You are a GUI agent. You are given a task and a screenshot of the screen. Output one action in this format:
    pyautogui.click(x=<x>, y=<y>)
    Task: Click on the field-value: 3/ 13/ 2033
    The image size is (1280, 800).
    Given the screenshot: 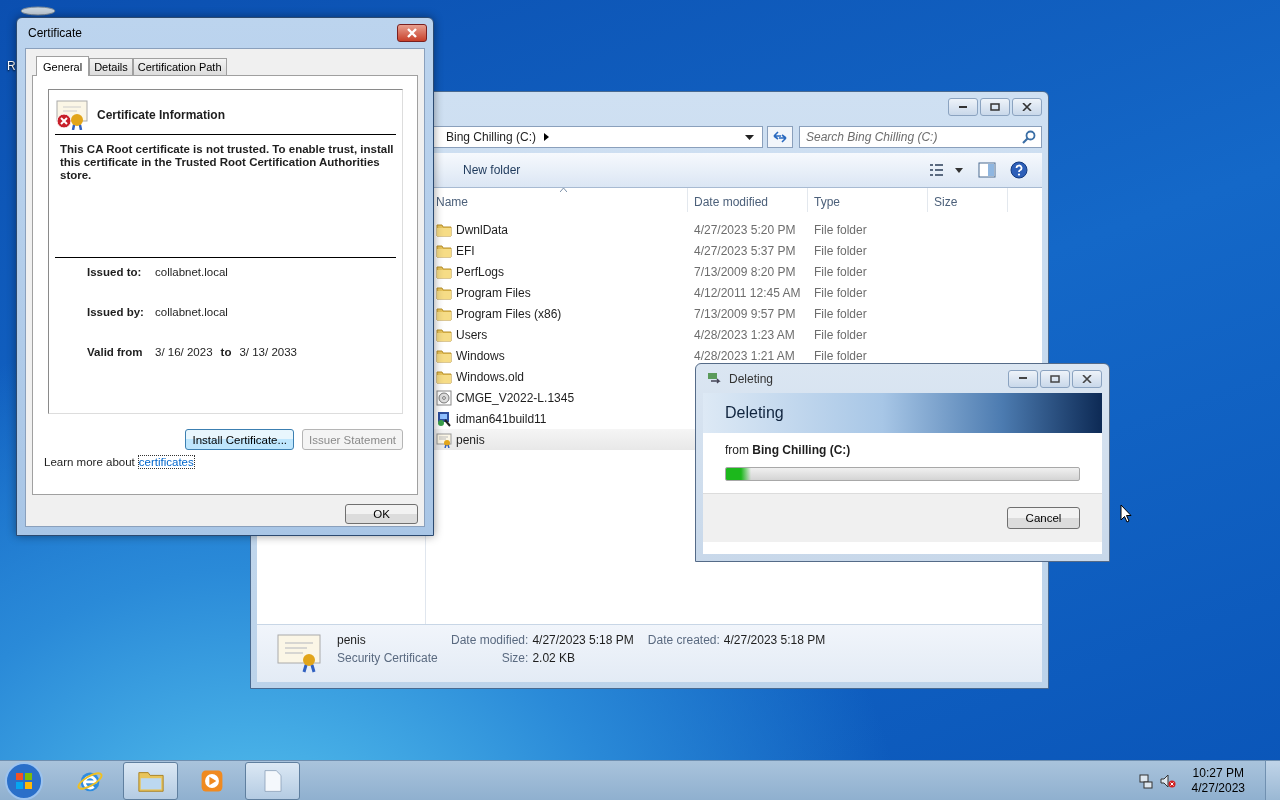 What is the action you would take?
    pyautogui.click(x=268, y=352)
    